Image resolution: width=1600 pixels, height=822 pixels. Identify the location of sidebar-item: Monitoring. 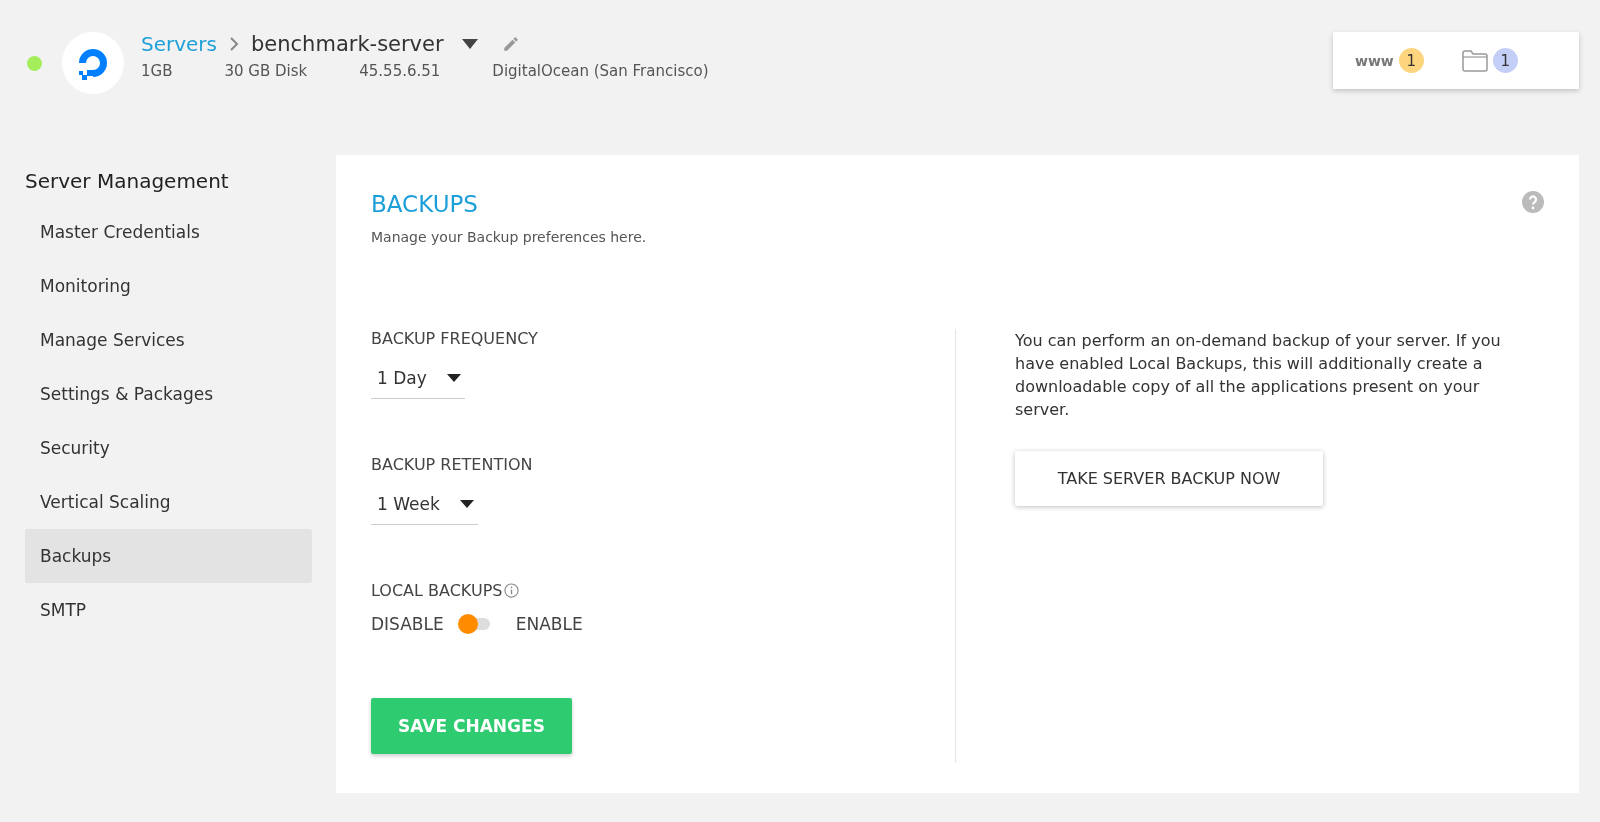
(168, 286).